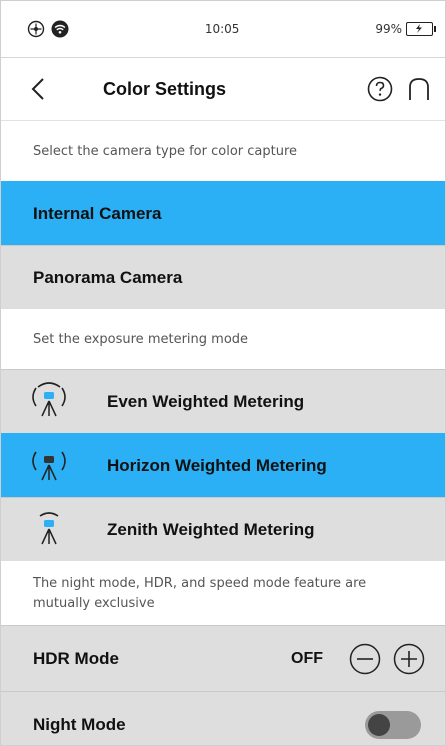 This screenshot has width=446, height=746. Describe the element at coordinates (223, 339) in the screenshot. I see `metering-caption: Set the exposure metering mode` at that location.